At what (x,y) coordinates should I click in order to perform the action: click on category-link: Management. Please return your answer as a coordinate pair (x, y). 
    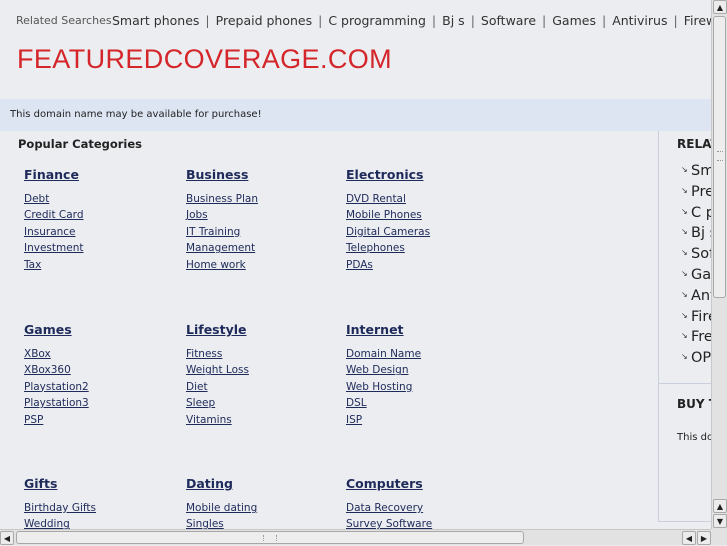
    Looking at the image, I should click on (266, 248).